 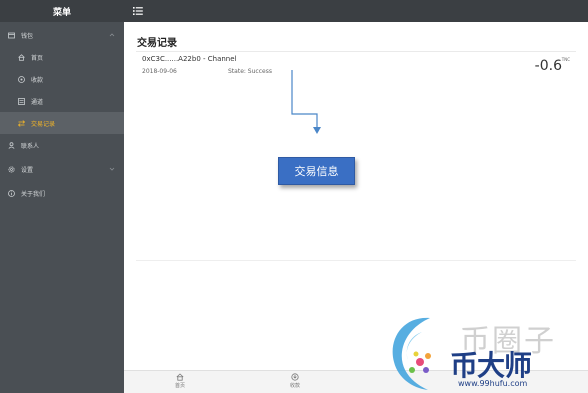 I want to click on sidebar-item-about: 关于我们, so click(x=62, y=193).